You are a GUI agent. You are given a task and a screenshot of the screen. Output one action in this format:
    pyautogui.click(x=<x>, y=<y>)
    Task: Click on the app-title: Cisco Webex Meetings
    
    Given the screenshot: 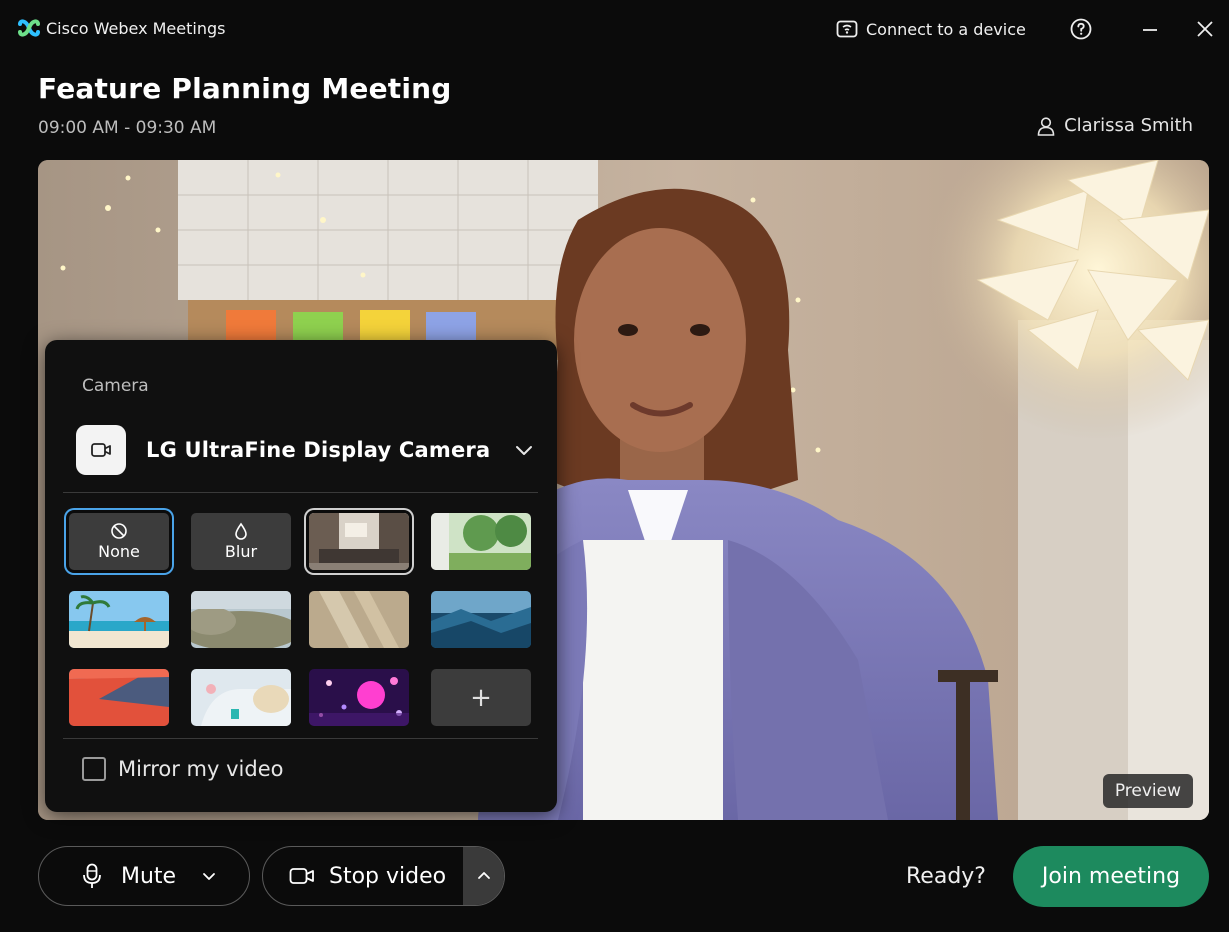 What is the action you would take?
    pyautogui.click(x=136, y=28)
    